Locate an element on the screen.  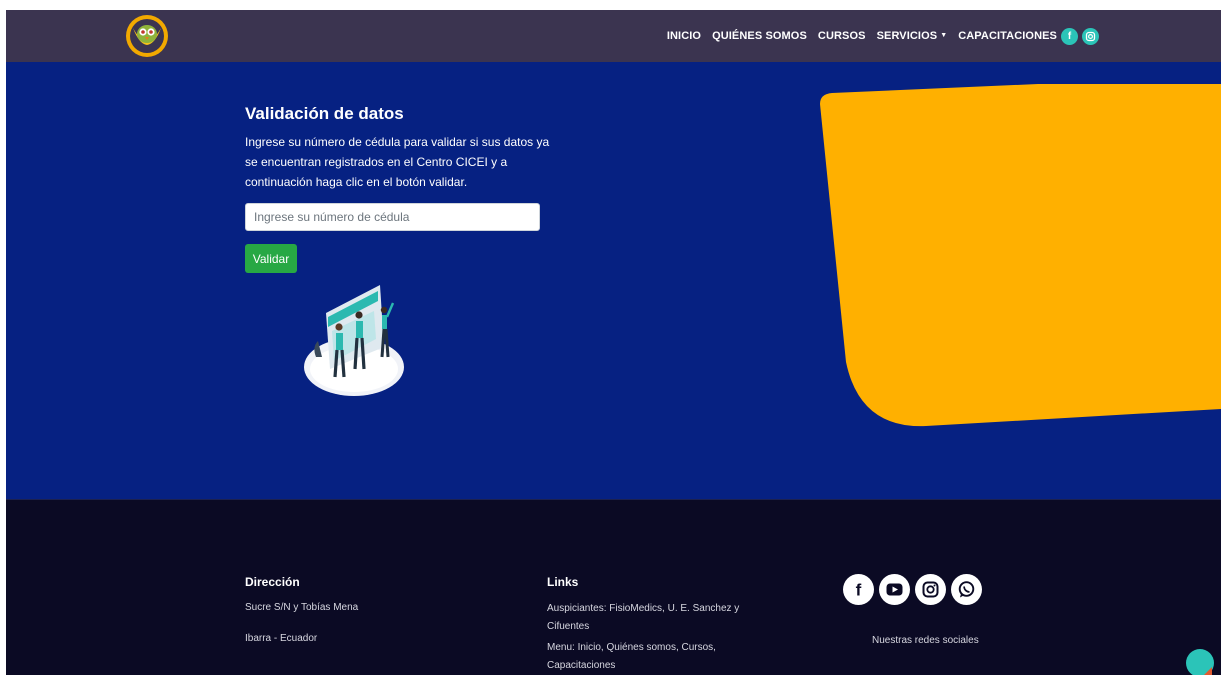
nav-link-inicio: INICIO is located at coordinates (684, 36).